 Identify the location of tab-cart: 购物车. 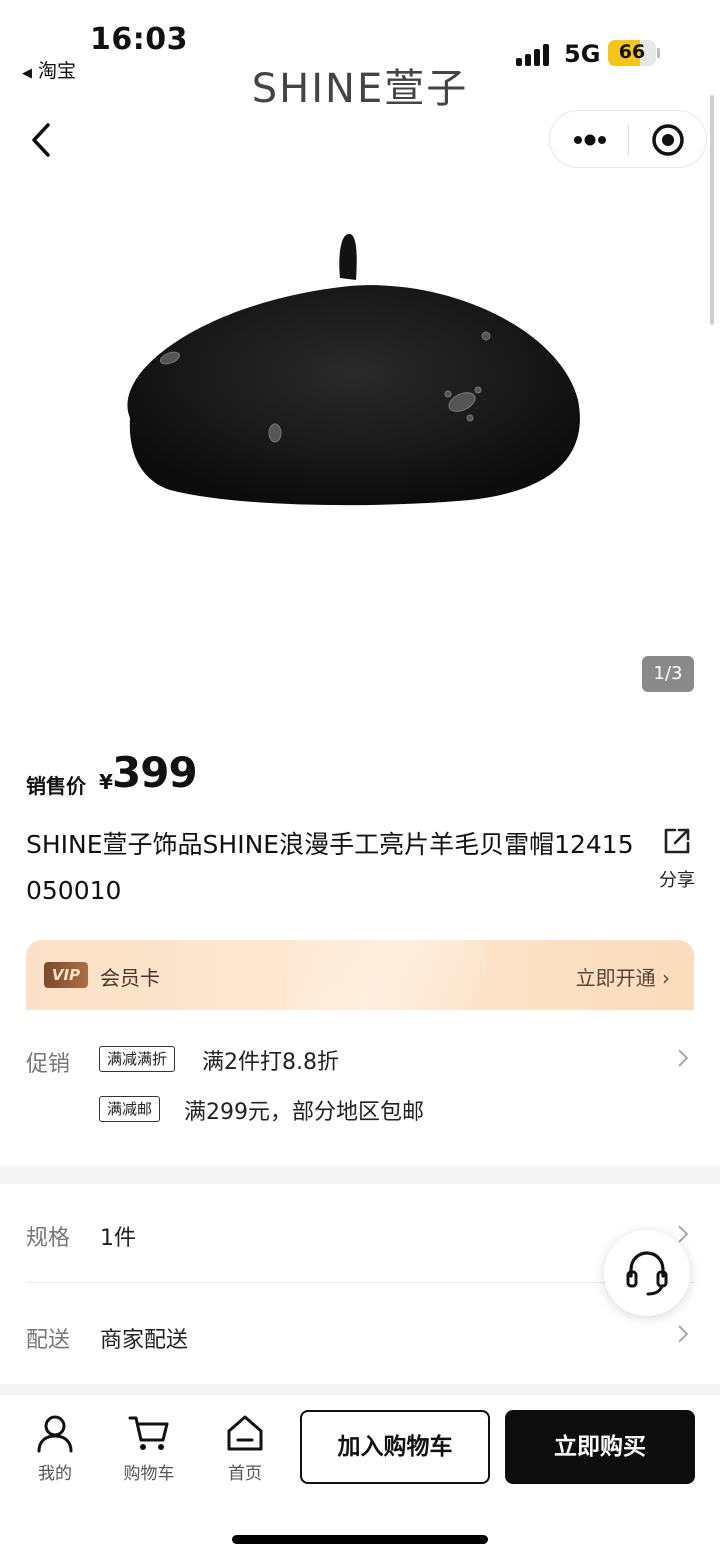
(149, 1448).